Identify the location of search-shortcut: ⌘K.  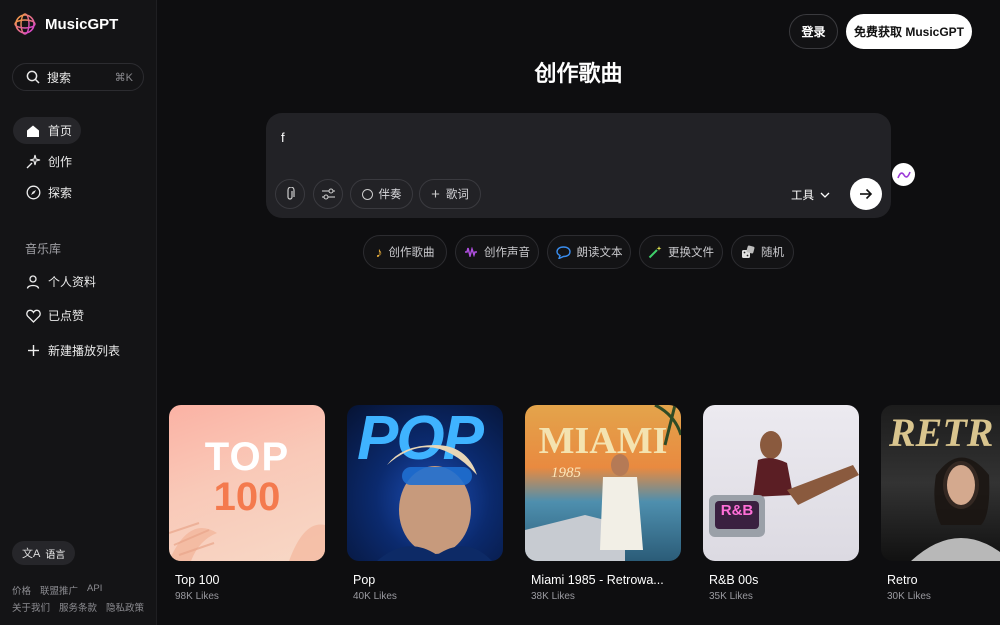
(123, 77).